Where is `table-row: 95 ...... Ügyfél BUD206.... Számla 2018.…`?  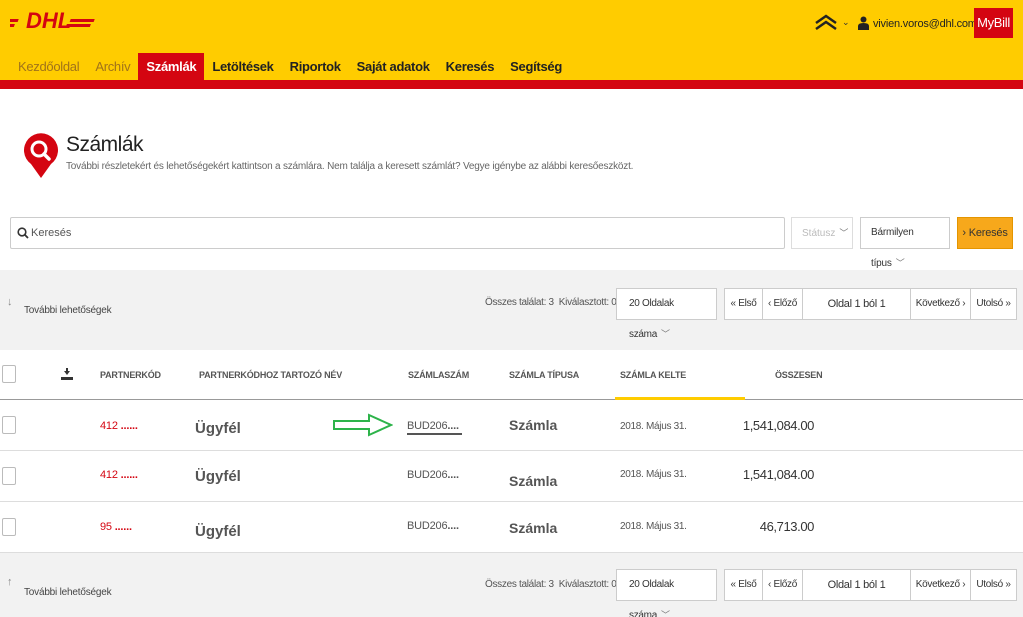 table-row: 95 ...... Ügyfél BUD206.... Számla 2018.… is located at coordinates (511, 528).